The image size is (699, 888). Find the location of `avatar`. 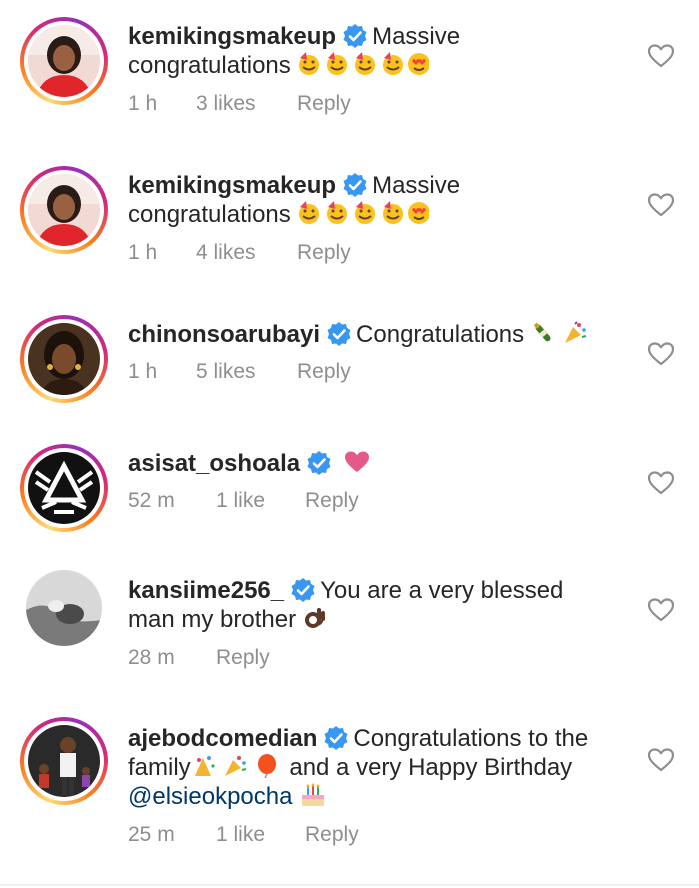

avatar is located at coordinates (64, 608).